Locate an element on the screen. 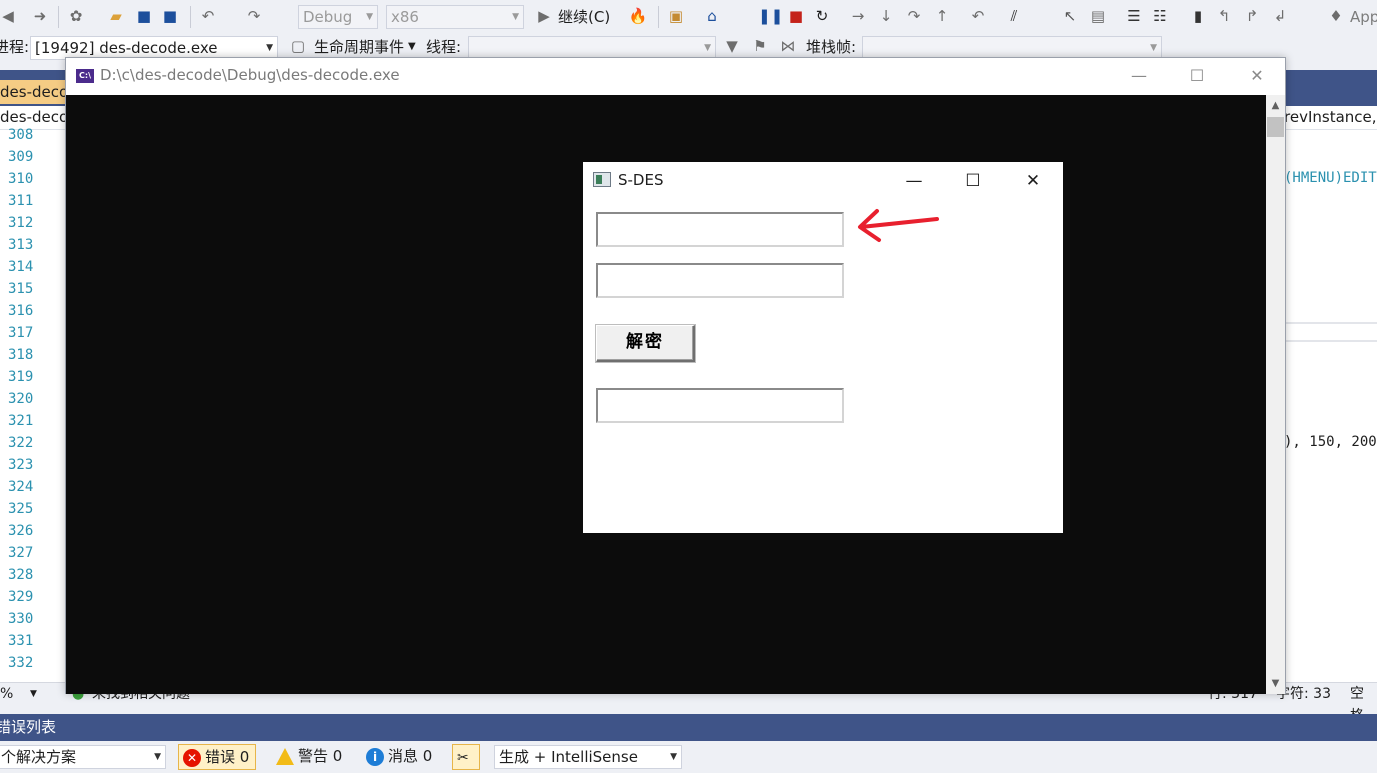 The width and height of the screenshot is (1377, 773). line-number: 313 is located at coordinates (21, 245).